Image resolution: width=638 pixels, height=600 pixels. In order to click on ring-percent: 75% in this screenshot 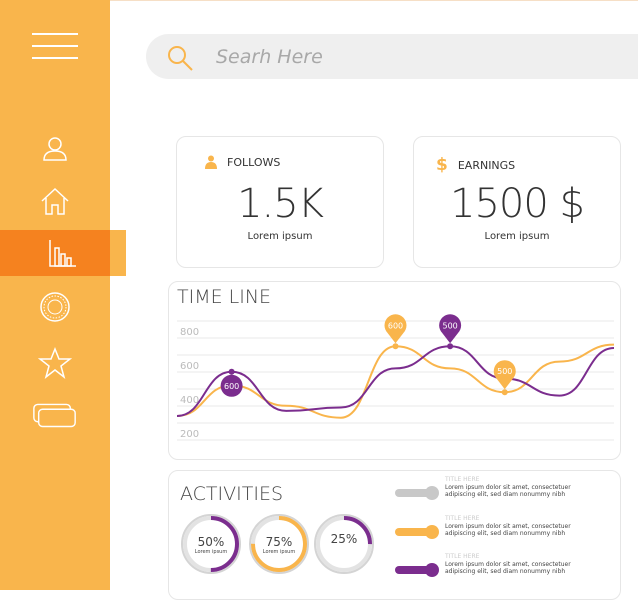, I will do `click(279, 542)`.